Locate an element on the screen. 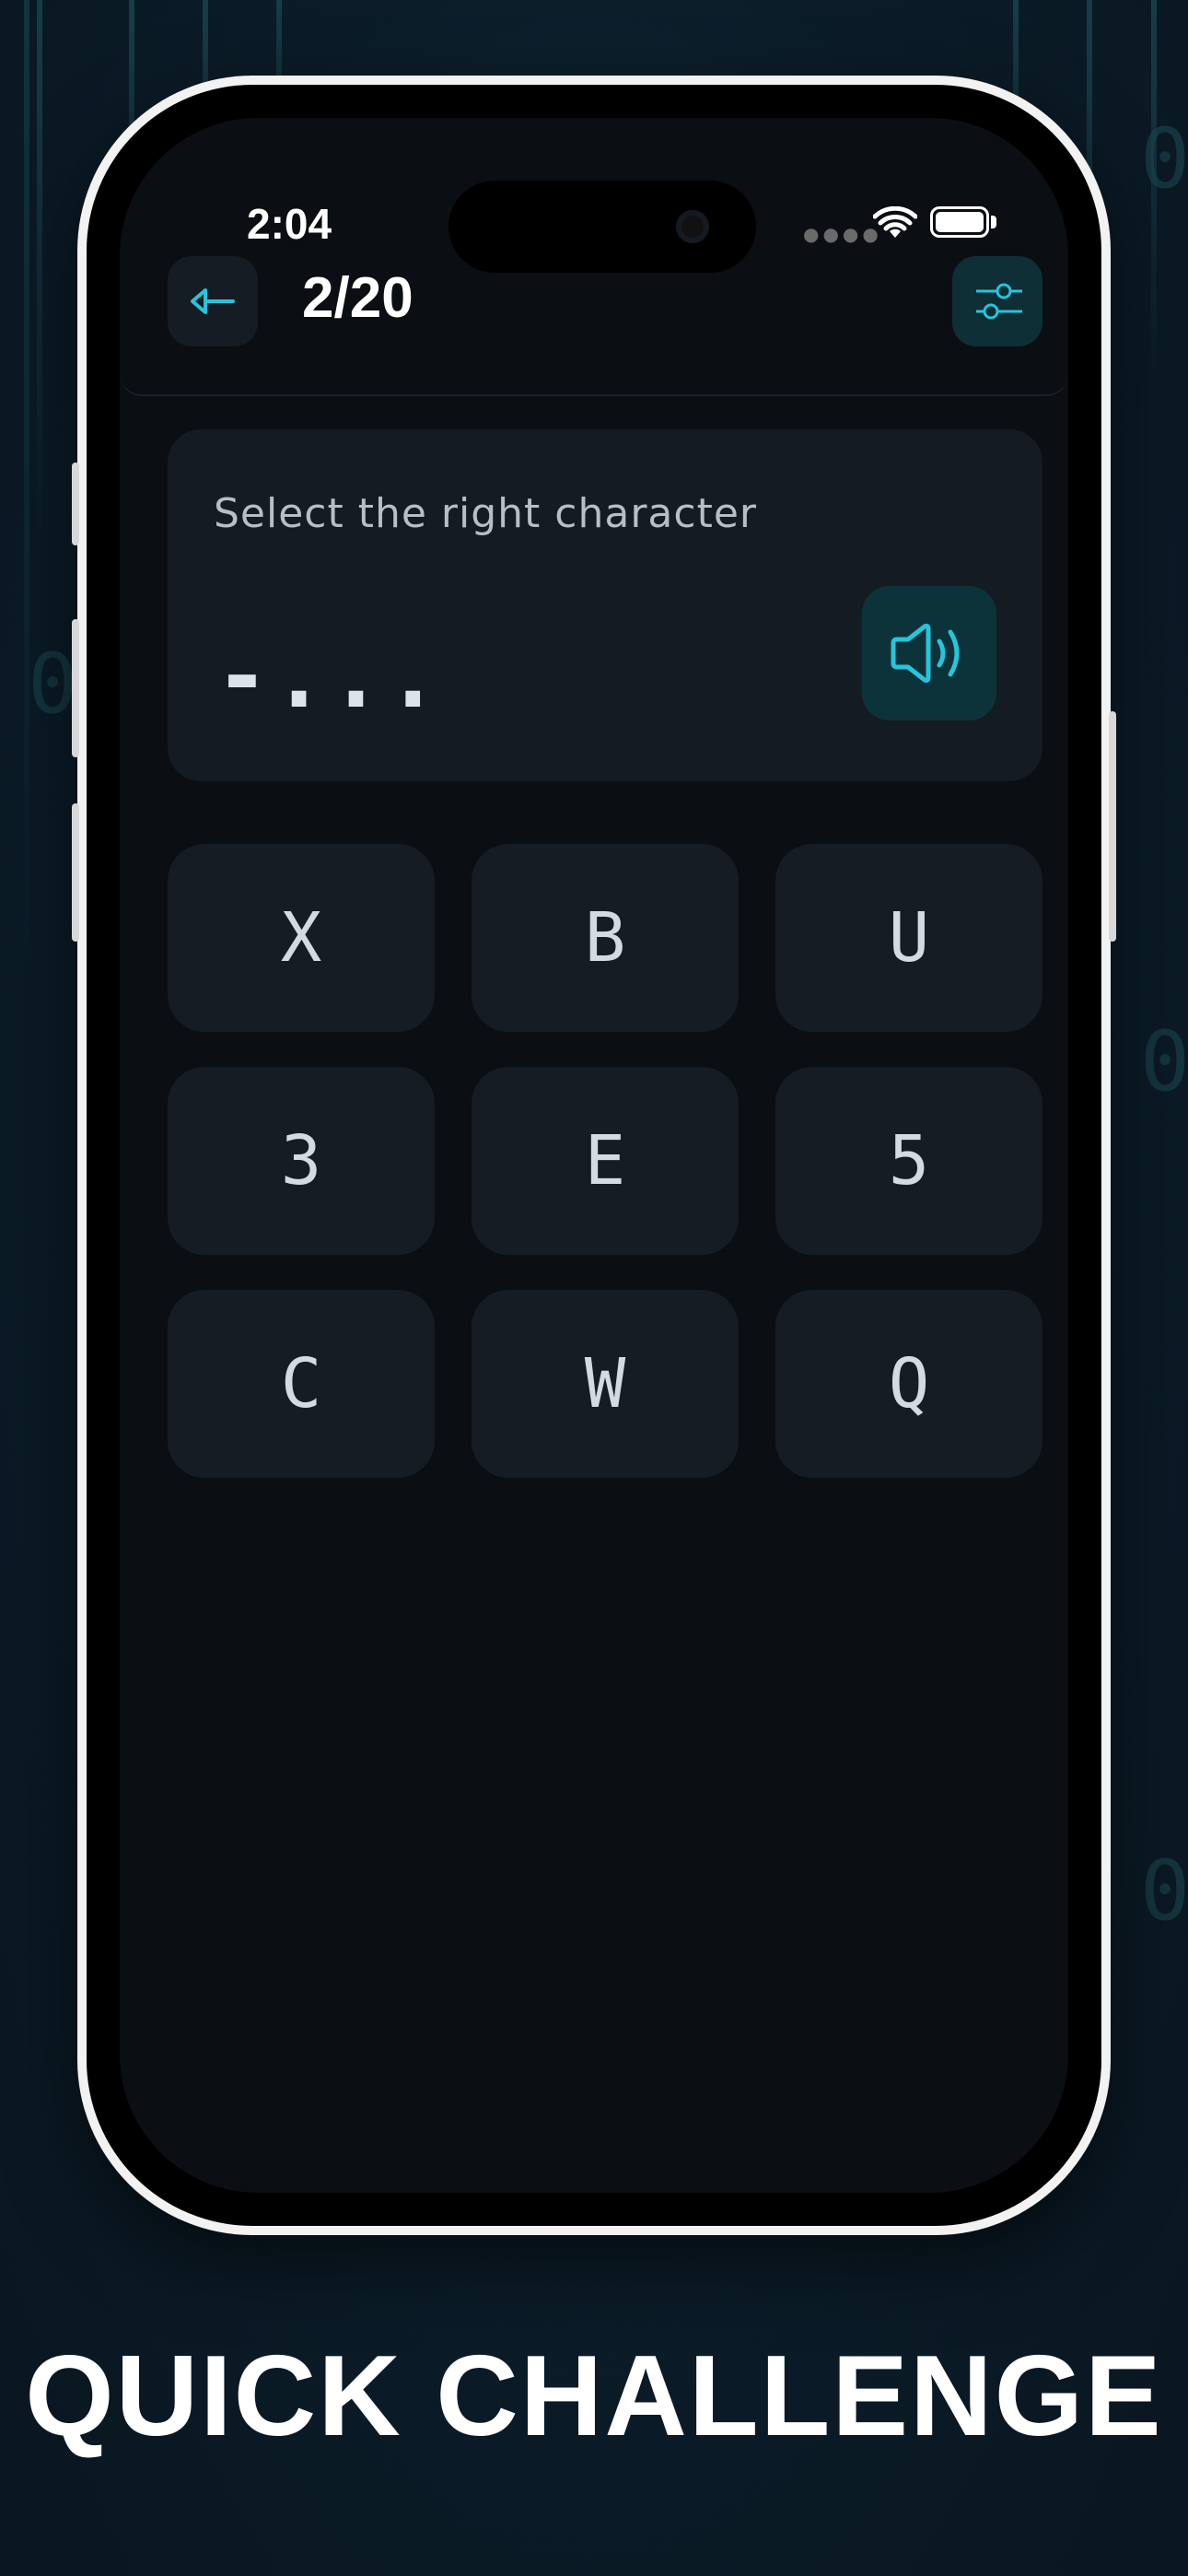  promo-headline: QUICK CHALLENGE is located at coordinates (594, 2396).